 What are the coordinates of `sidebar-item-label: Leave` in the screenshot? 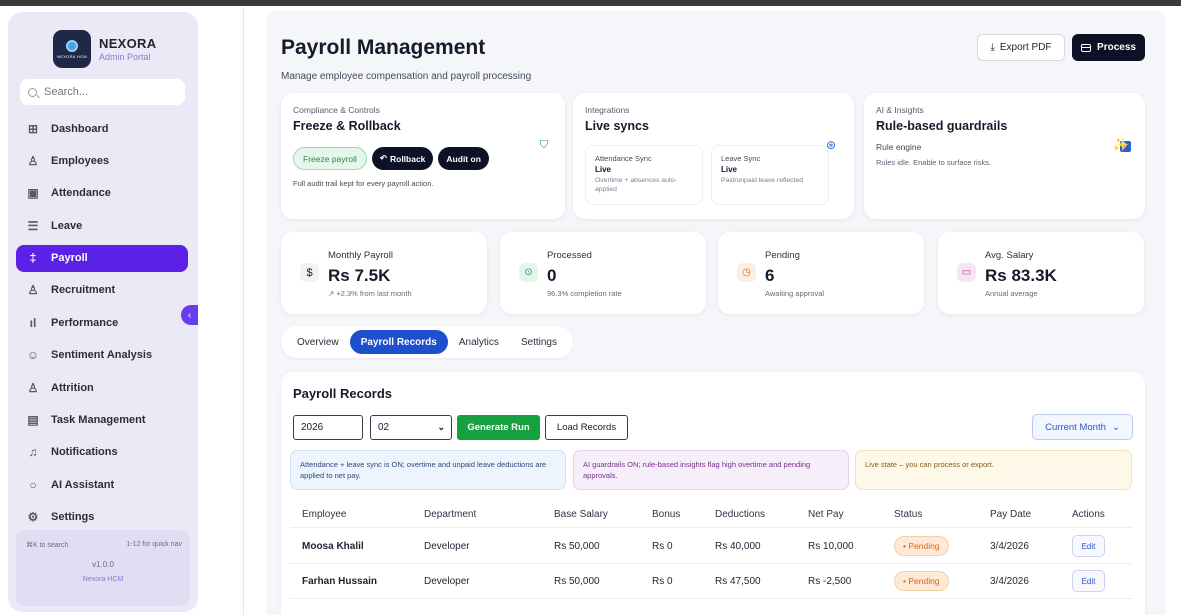 It's located at (67, 225).